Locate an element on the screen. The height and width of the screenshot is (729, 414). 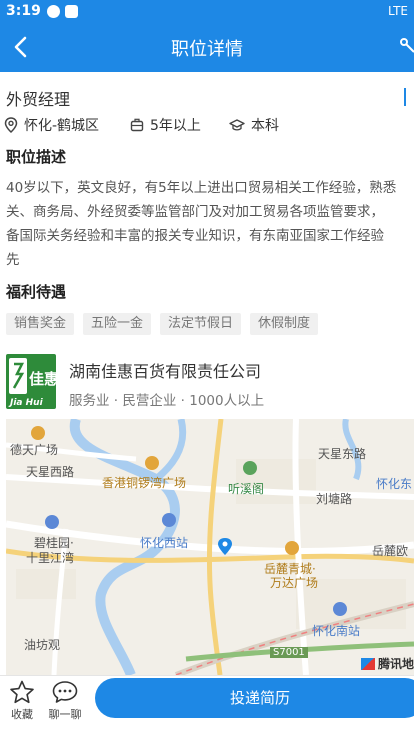
map-label: 油坊观 is located at coordinates (42, 645).